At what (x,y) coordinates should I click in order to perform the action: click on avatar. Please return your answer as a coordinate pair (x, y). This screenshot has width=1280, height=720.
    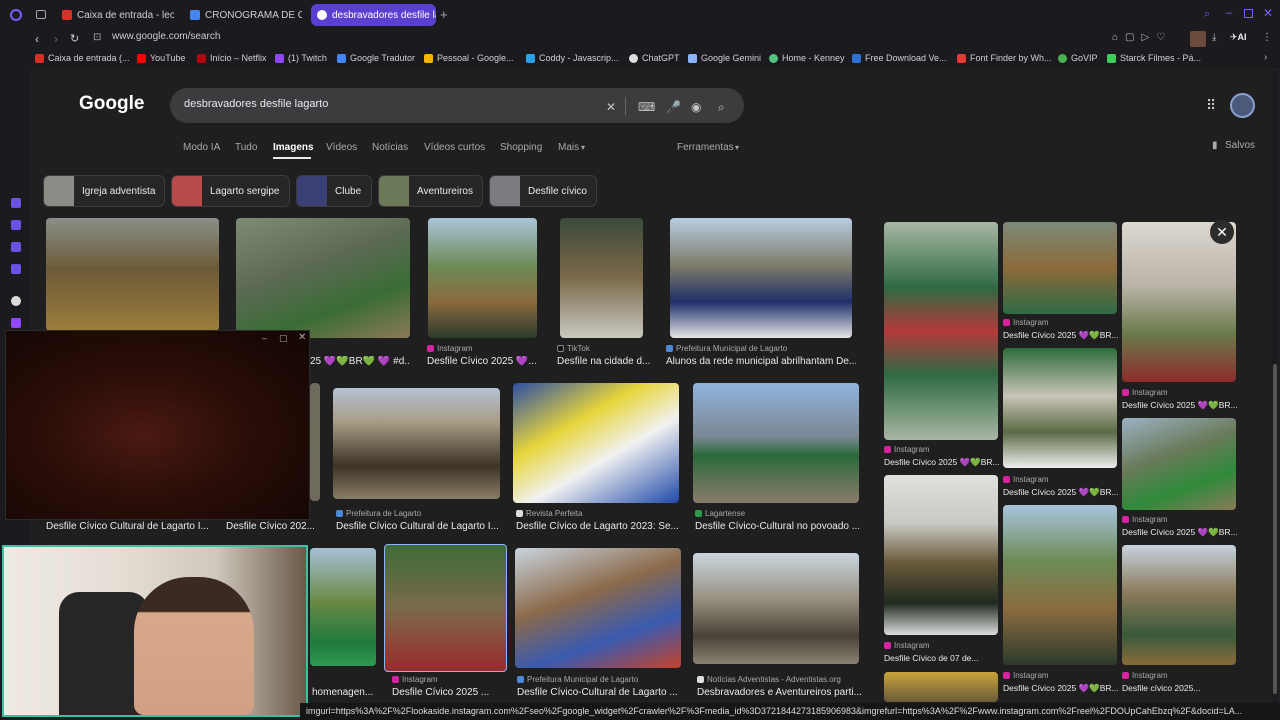
    Looking at the image, I should click on (1198, 39).